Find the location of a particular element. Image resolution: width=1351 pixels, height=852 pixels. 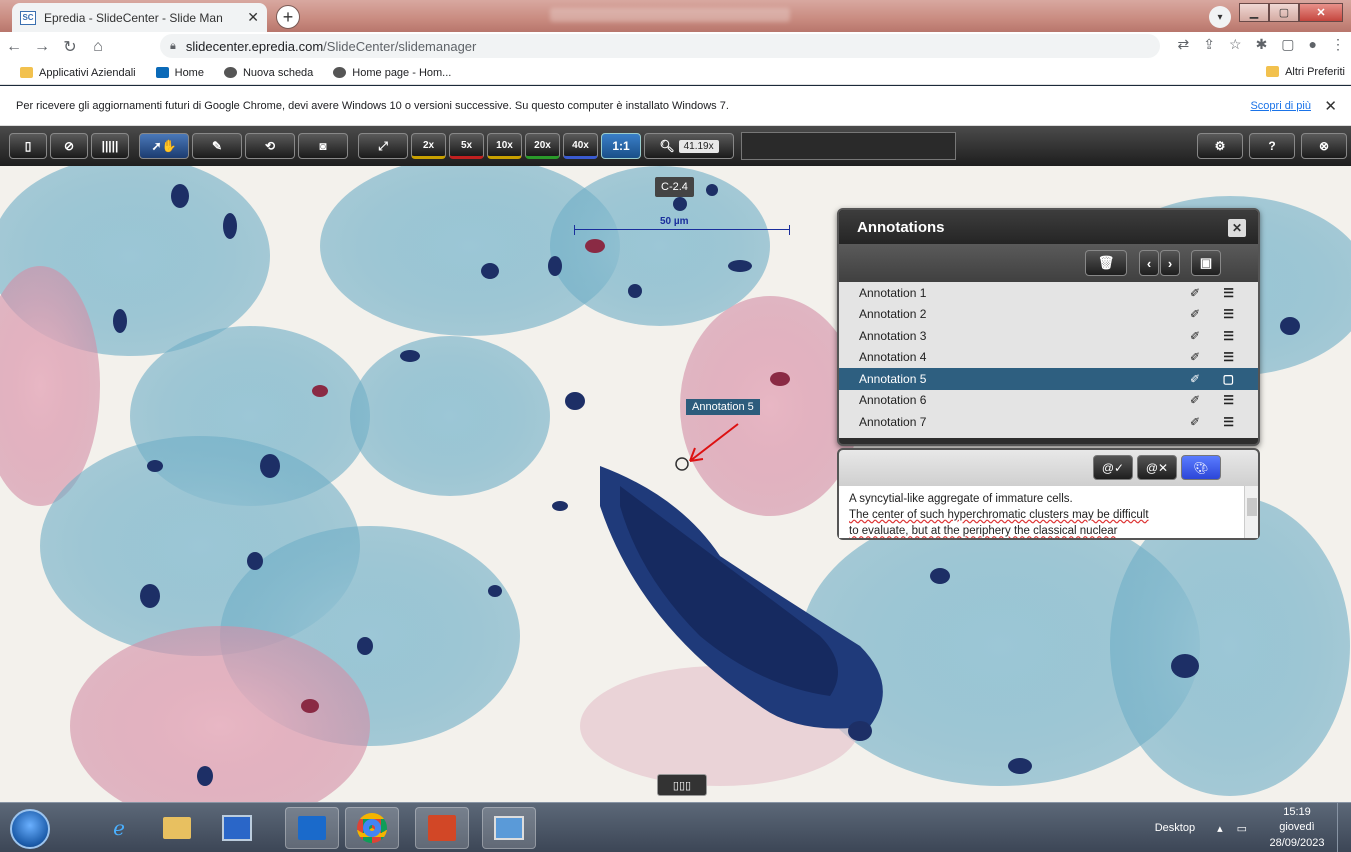

powerpoint-icon is located at coordinates (442, 828).